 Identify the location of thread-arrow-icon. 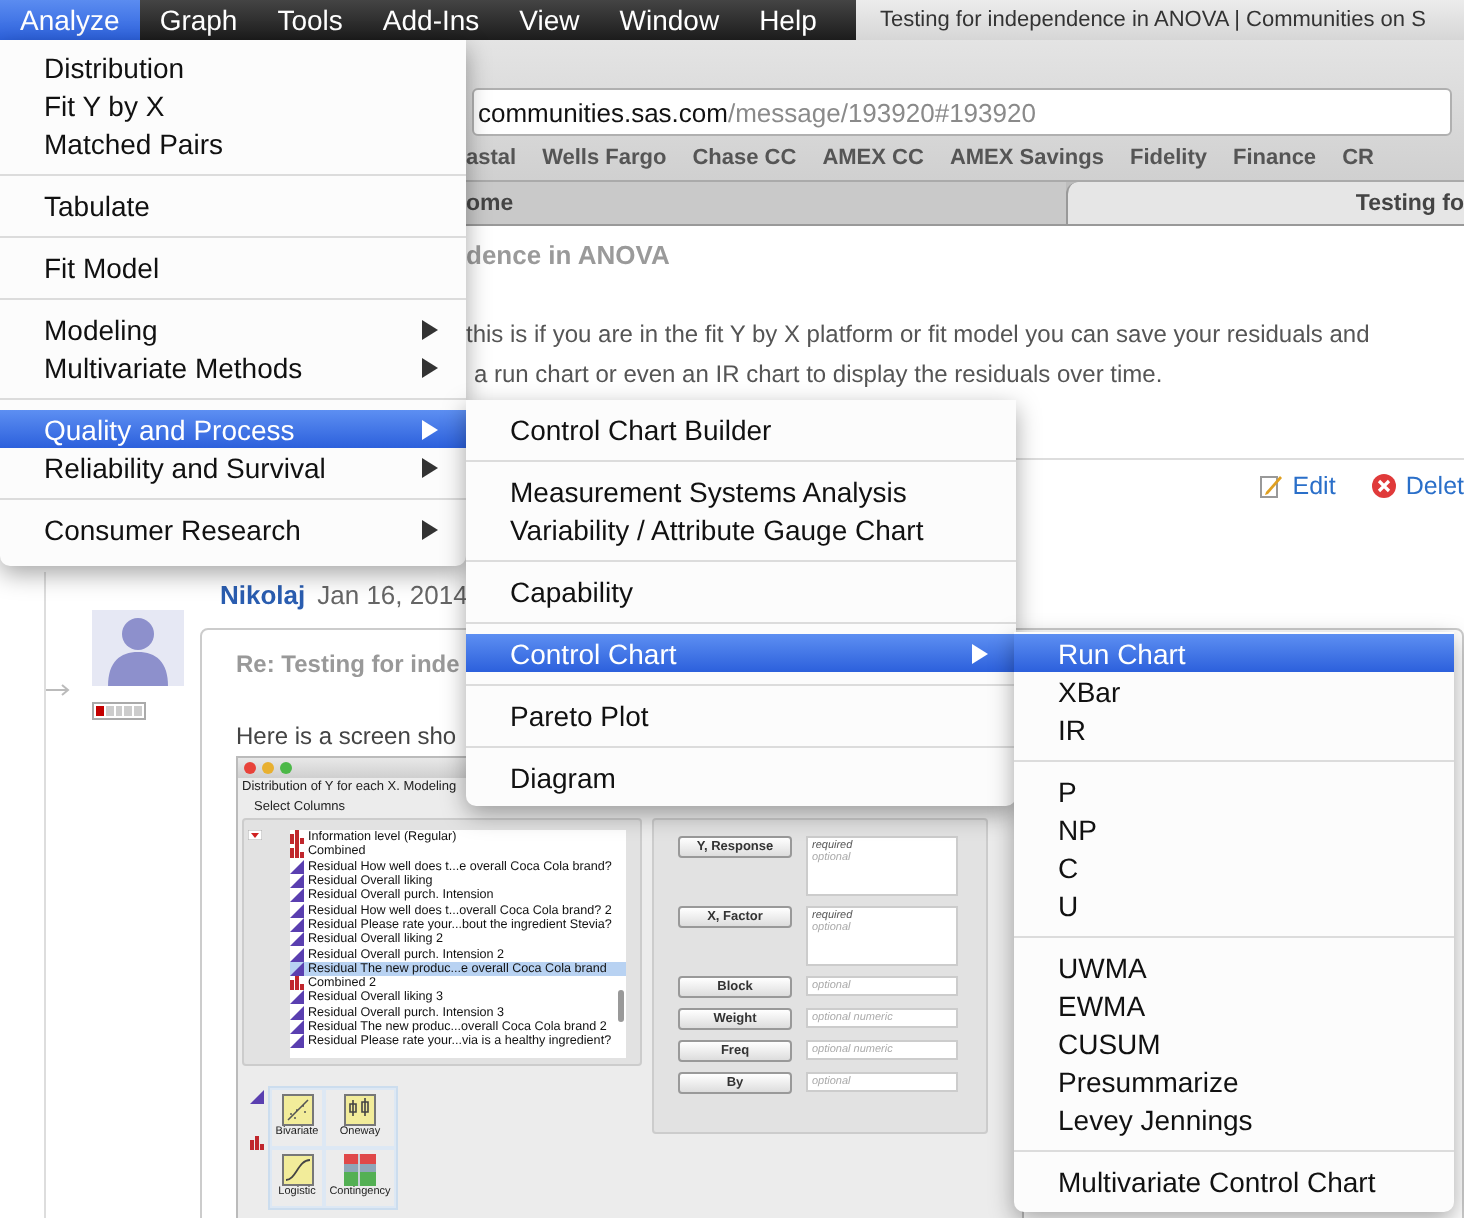
(58, 690).